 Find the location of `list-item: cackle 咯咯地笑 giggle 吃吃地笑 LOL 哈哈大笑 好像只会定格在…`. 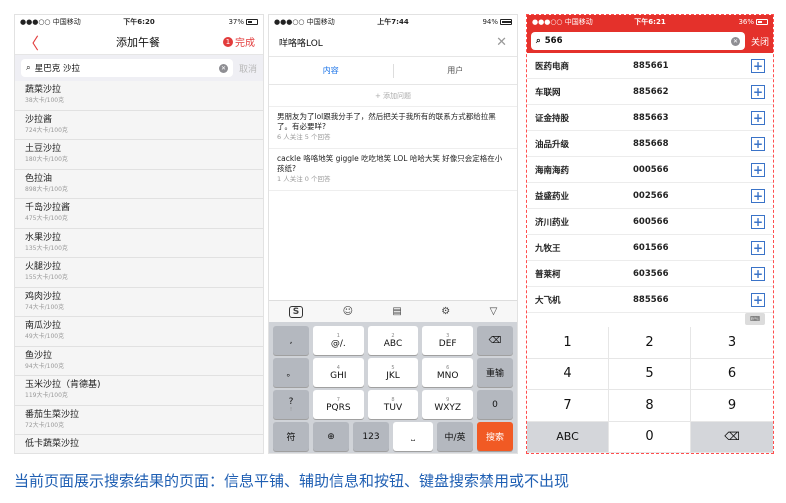

list-item: cackle 咯咯地笑 giggle 吃吃地笑 LOL 哈哈大笑 好像只会定格在… is located at coordinates (393, 170).